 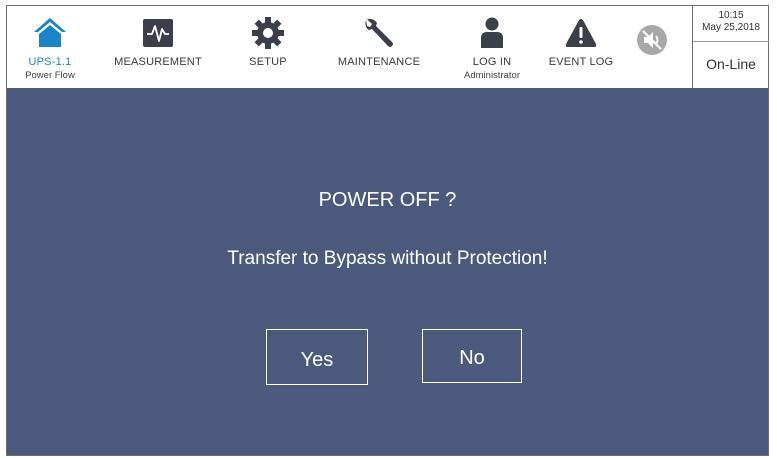 I want to click on clock-date: May 25,2018, so click(x=731, y=27).